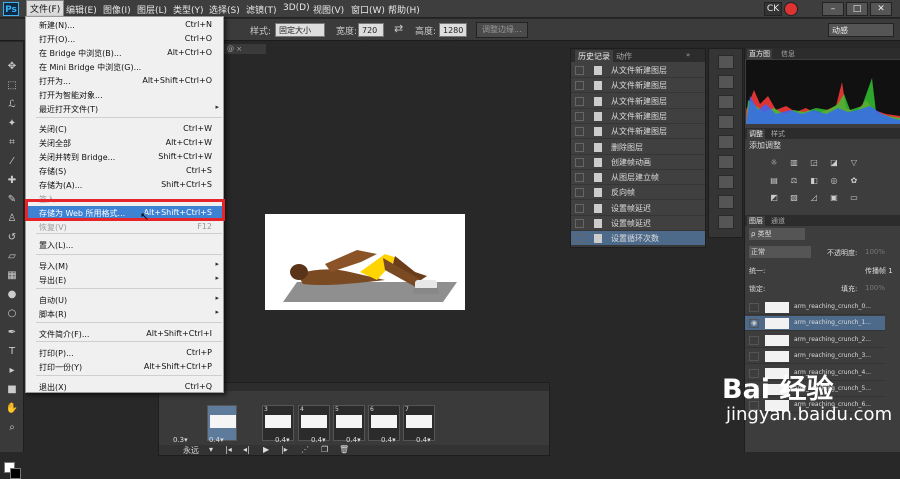  I want to click on channel-mixer-icon: ✿, so click(854, 180).